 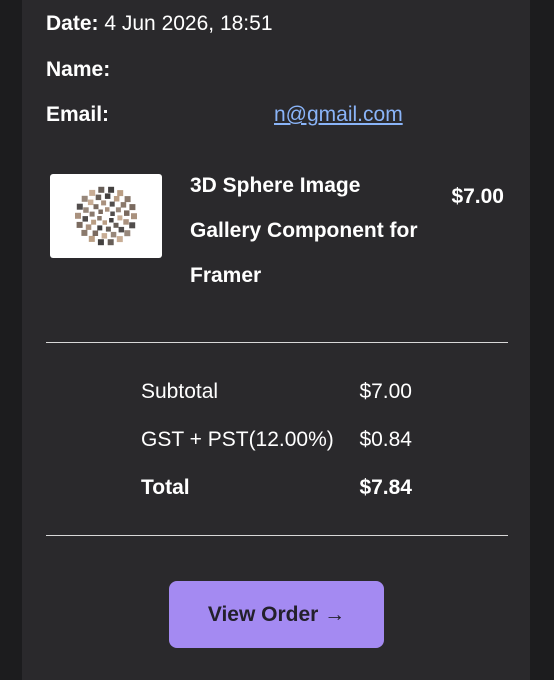 I want to click on tax-value: $0.84, so click(x=385, y=439).